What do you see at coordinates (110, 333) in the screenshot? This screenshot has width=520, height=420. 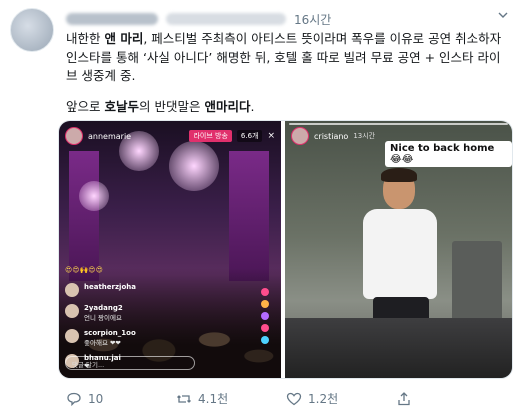 I see `comment-user: scorpion_1oo` at bounding box center [110, 333].